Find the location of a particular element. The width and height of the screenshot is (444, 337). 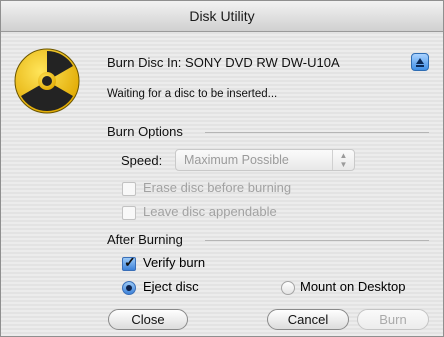

verify-burn-checkbox: ✓ is located at coordinates (129, 262).